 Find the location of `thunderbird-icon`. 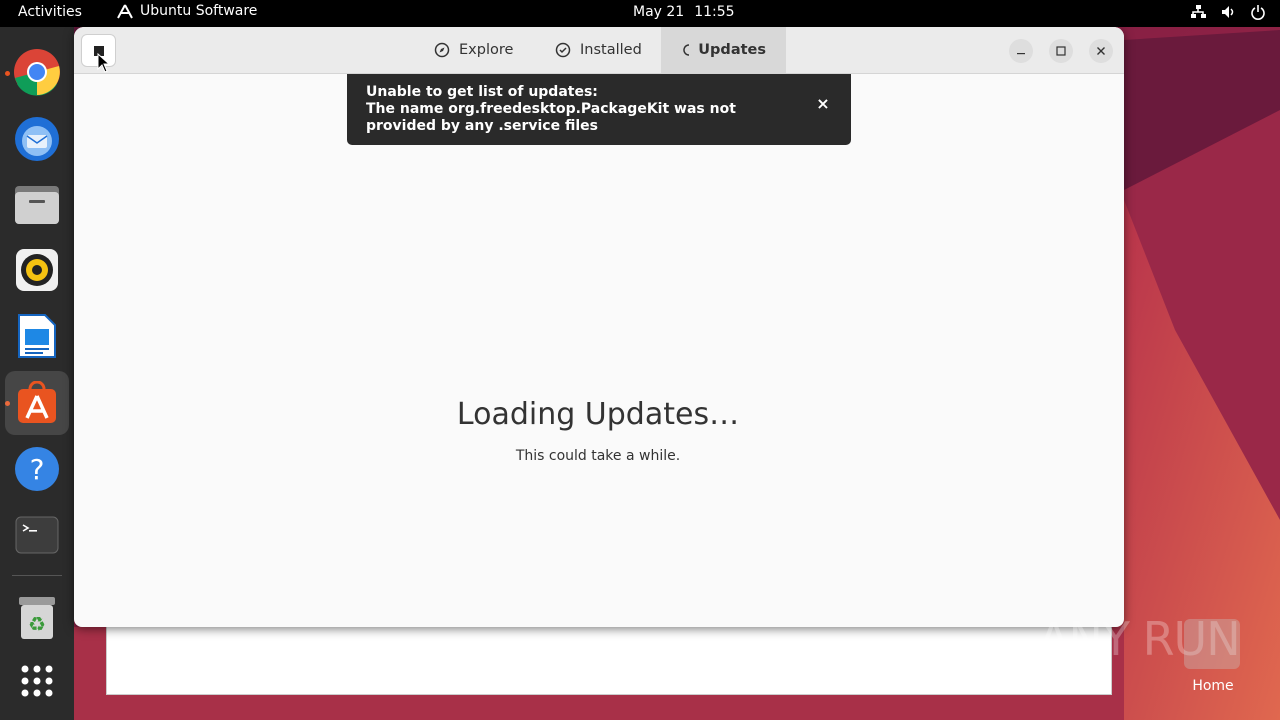

thunderbird-icon is located at coordinates (37, 139).